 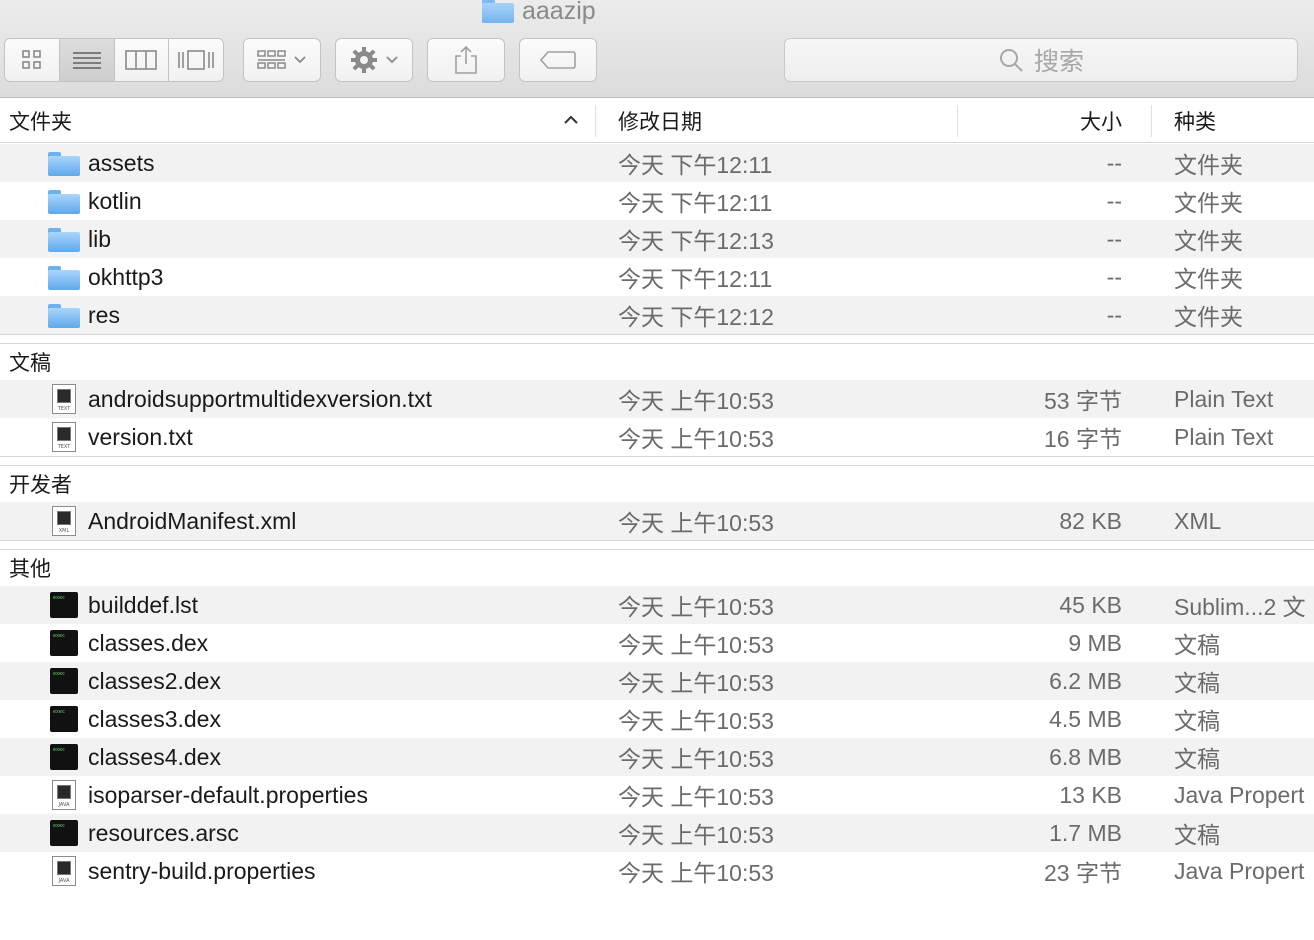 I want to click on columns-icon, so click(x=141, y=60).